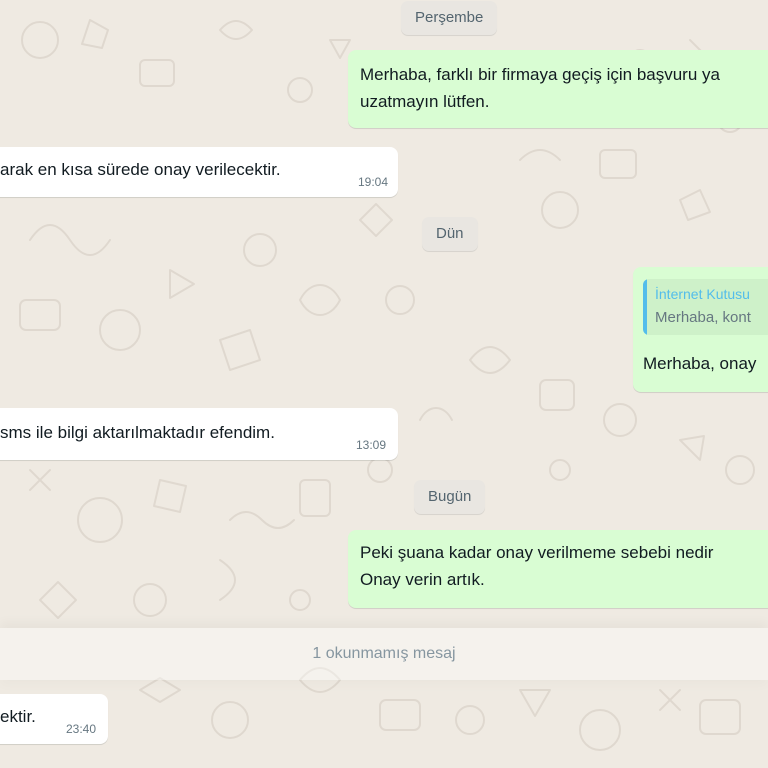 This screenshot has width=768, height=768. Describe the element at coordinates (450, 234) in the screenshot. I see `date-divider-yesterday: Dün` at that location.